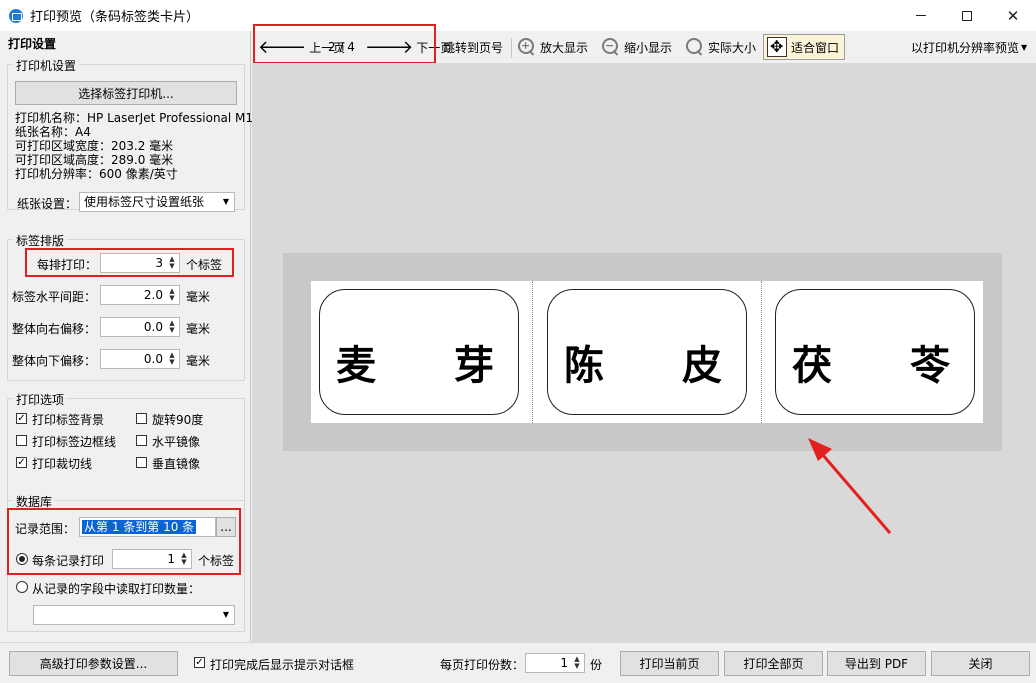 This screenshot has height=683, width=1036. What do you see at coordinates (47, 204) in the screenshot?
I see `paper-setting-label: 纸张设置：` at bounding box center [47, 204].